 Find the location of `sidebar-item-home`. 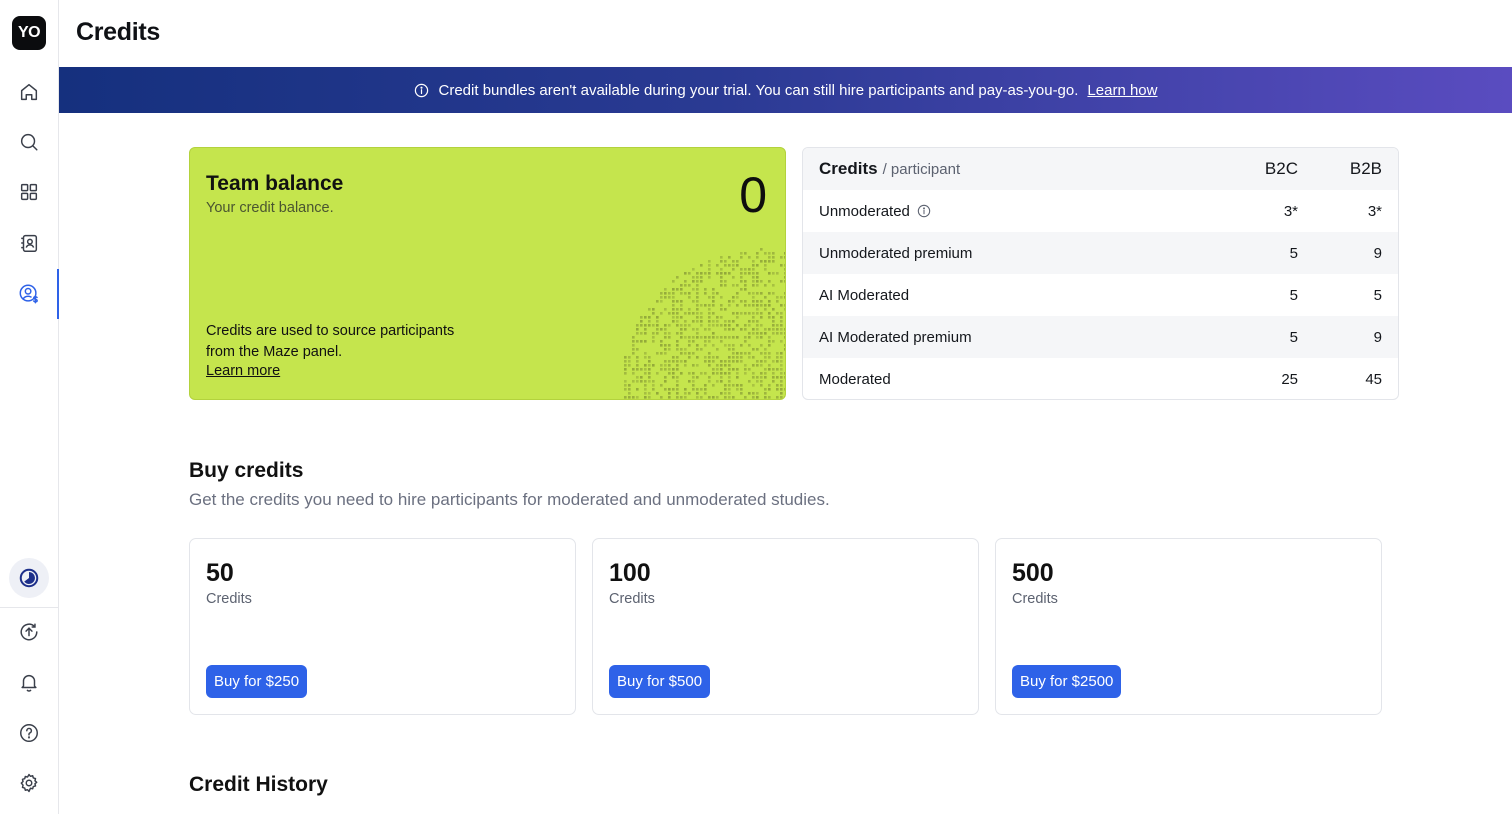

sidebar-item-home is located at coordinates (29, 92).